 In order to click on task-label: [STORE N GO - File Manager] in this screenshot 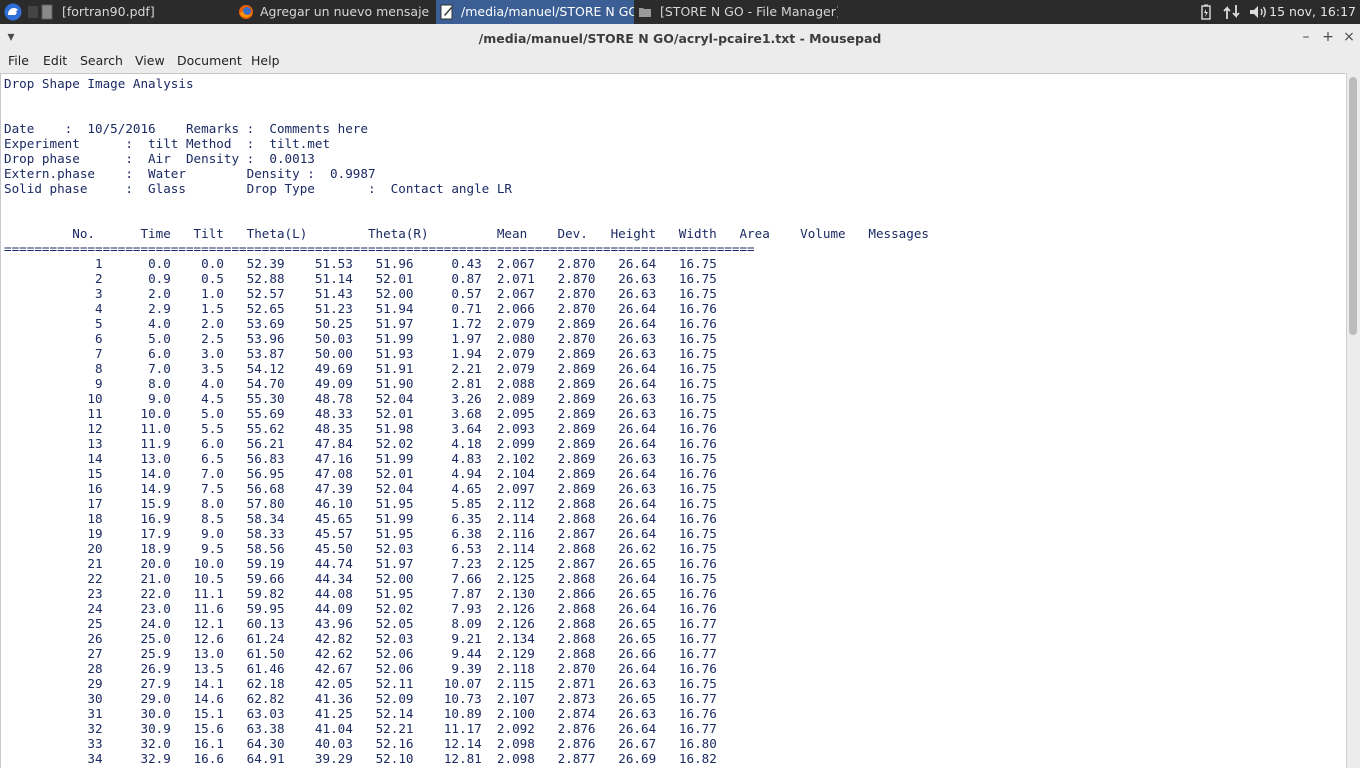, I will do `click(749, 11)`.